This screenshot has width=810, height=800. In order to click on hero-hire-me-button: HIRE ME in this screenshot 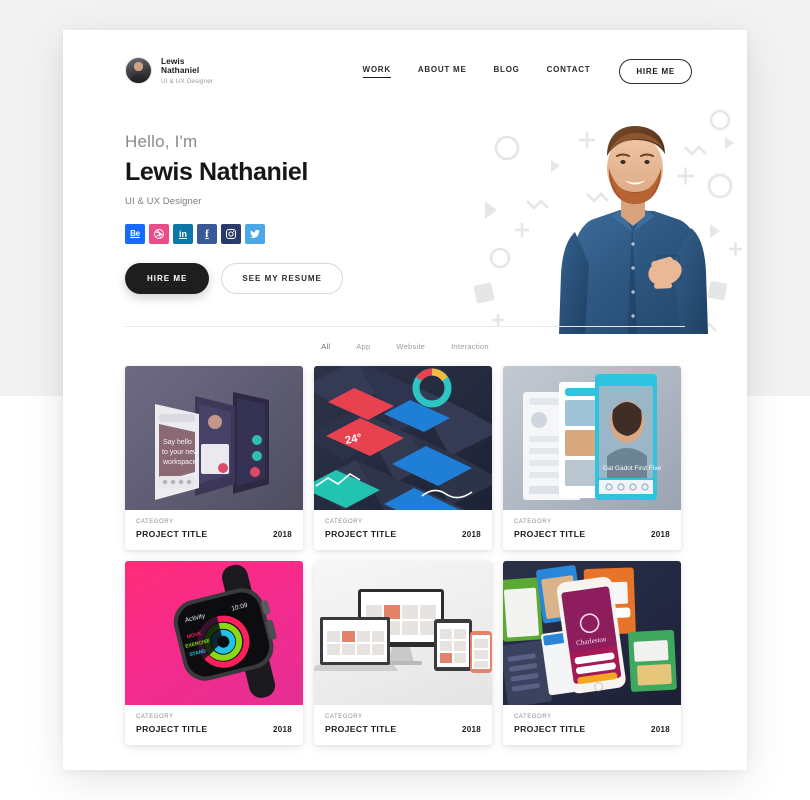, I will do `click(167, 278)`.